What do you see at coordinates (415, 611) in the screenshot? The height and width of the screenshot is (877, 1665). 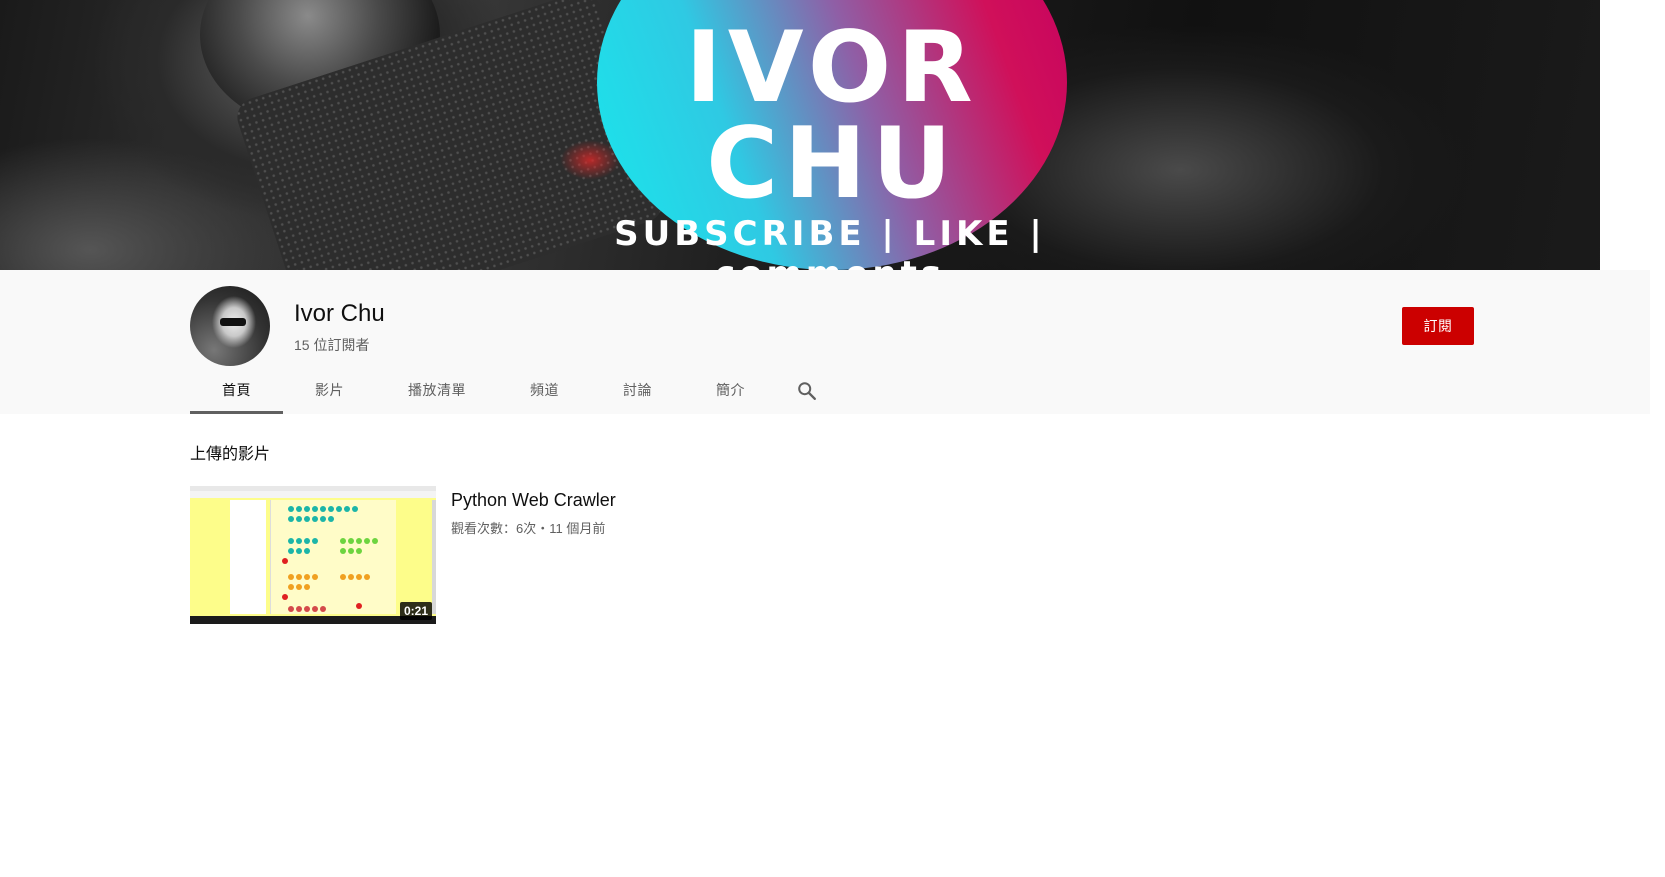 I see `video-duration-badge: 0:21` at bounding box center [415, 611].